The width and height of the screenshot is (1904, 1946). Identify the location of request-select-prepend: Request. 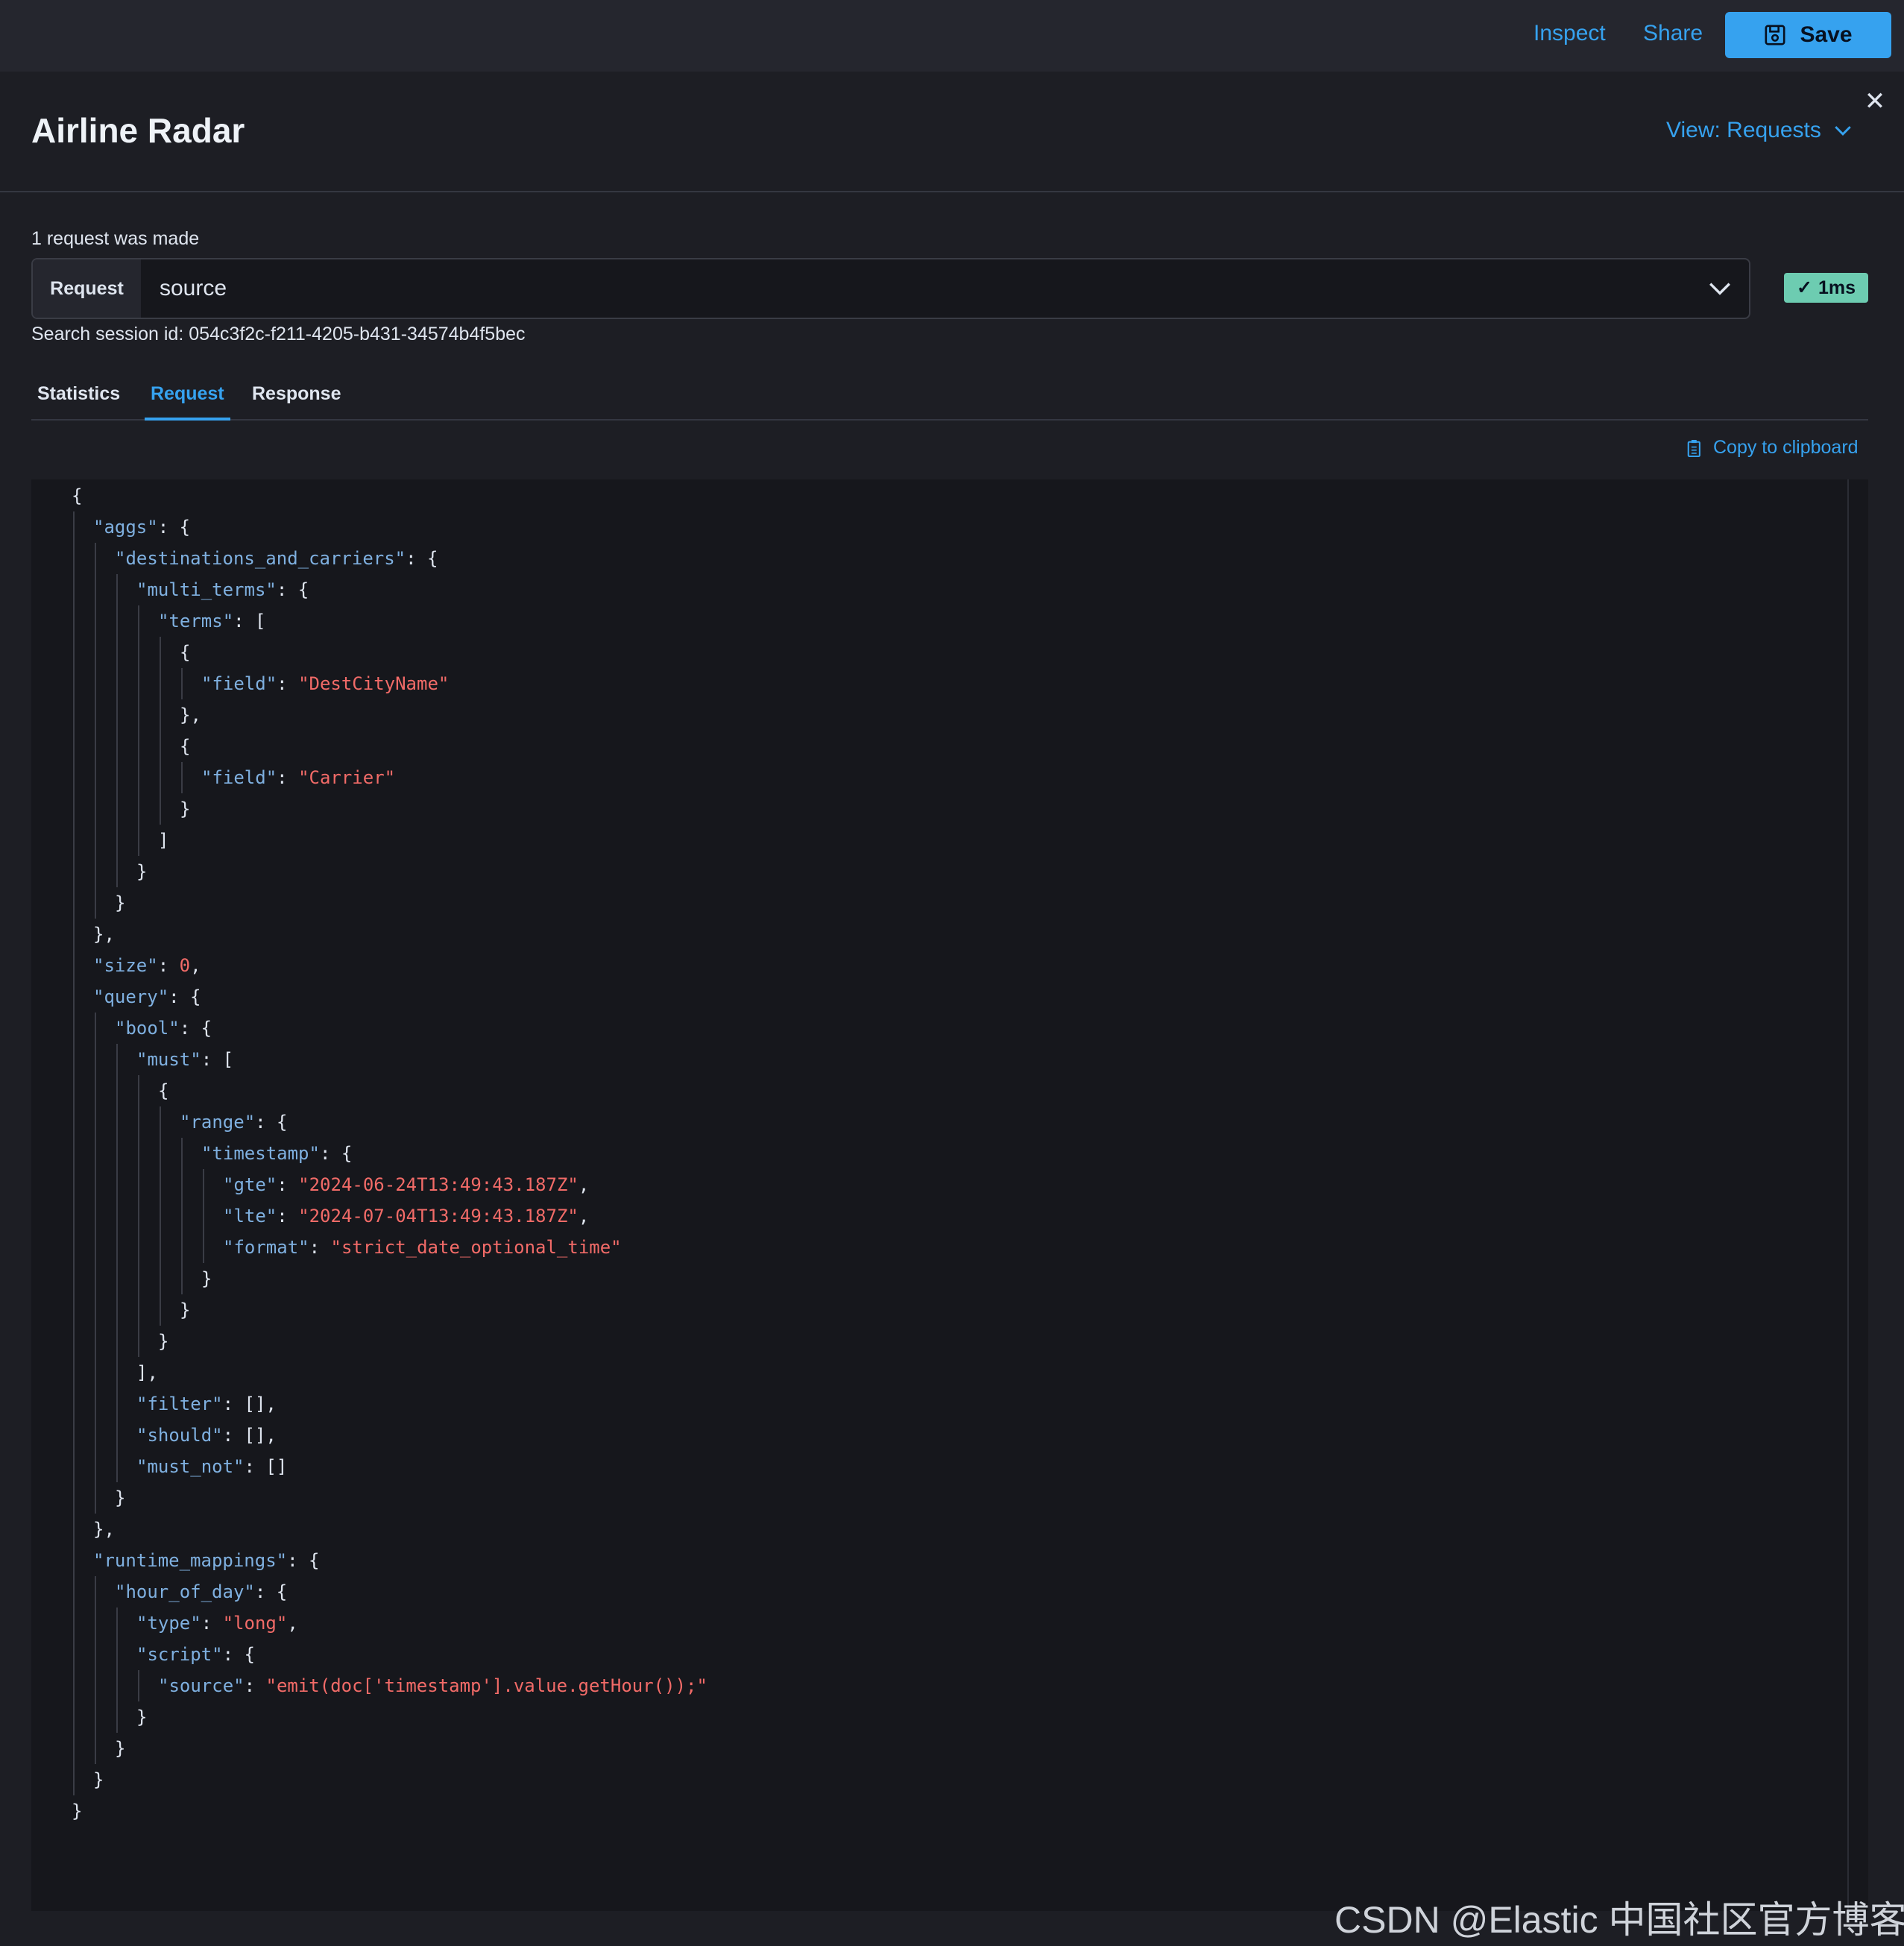
(87, 288).